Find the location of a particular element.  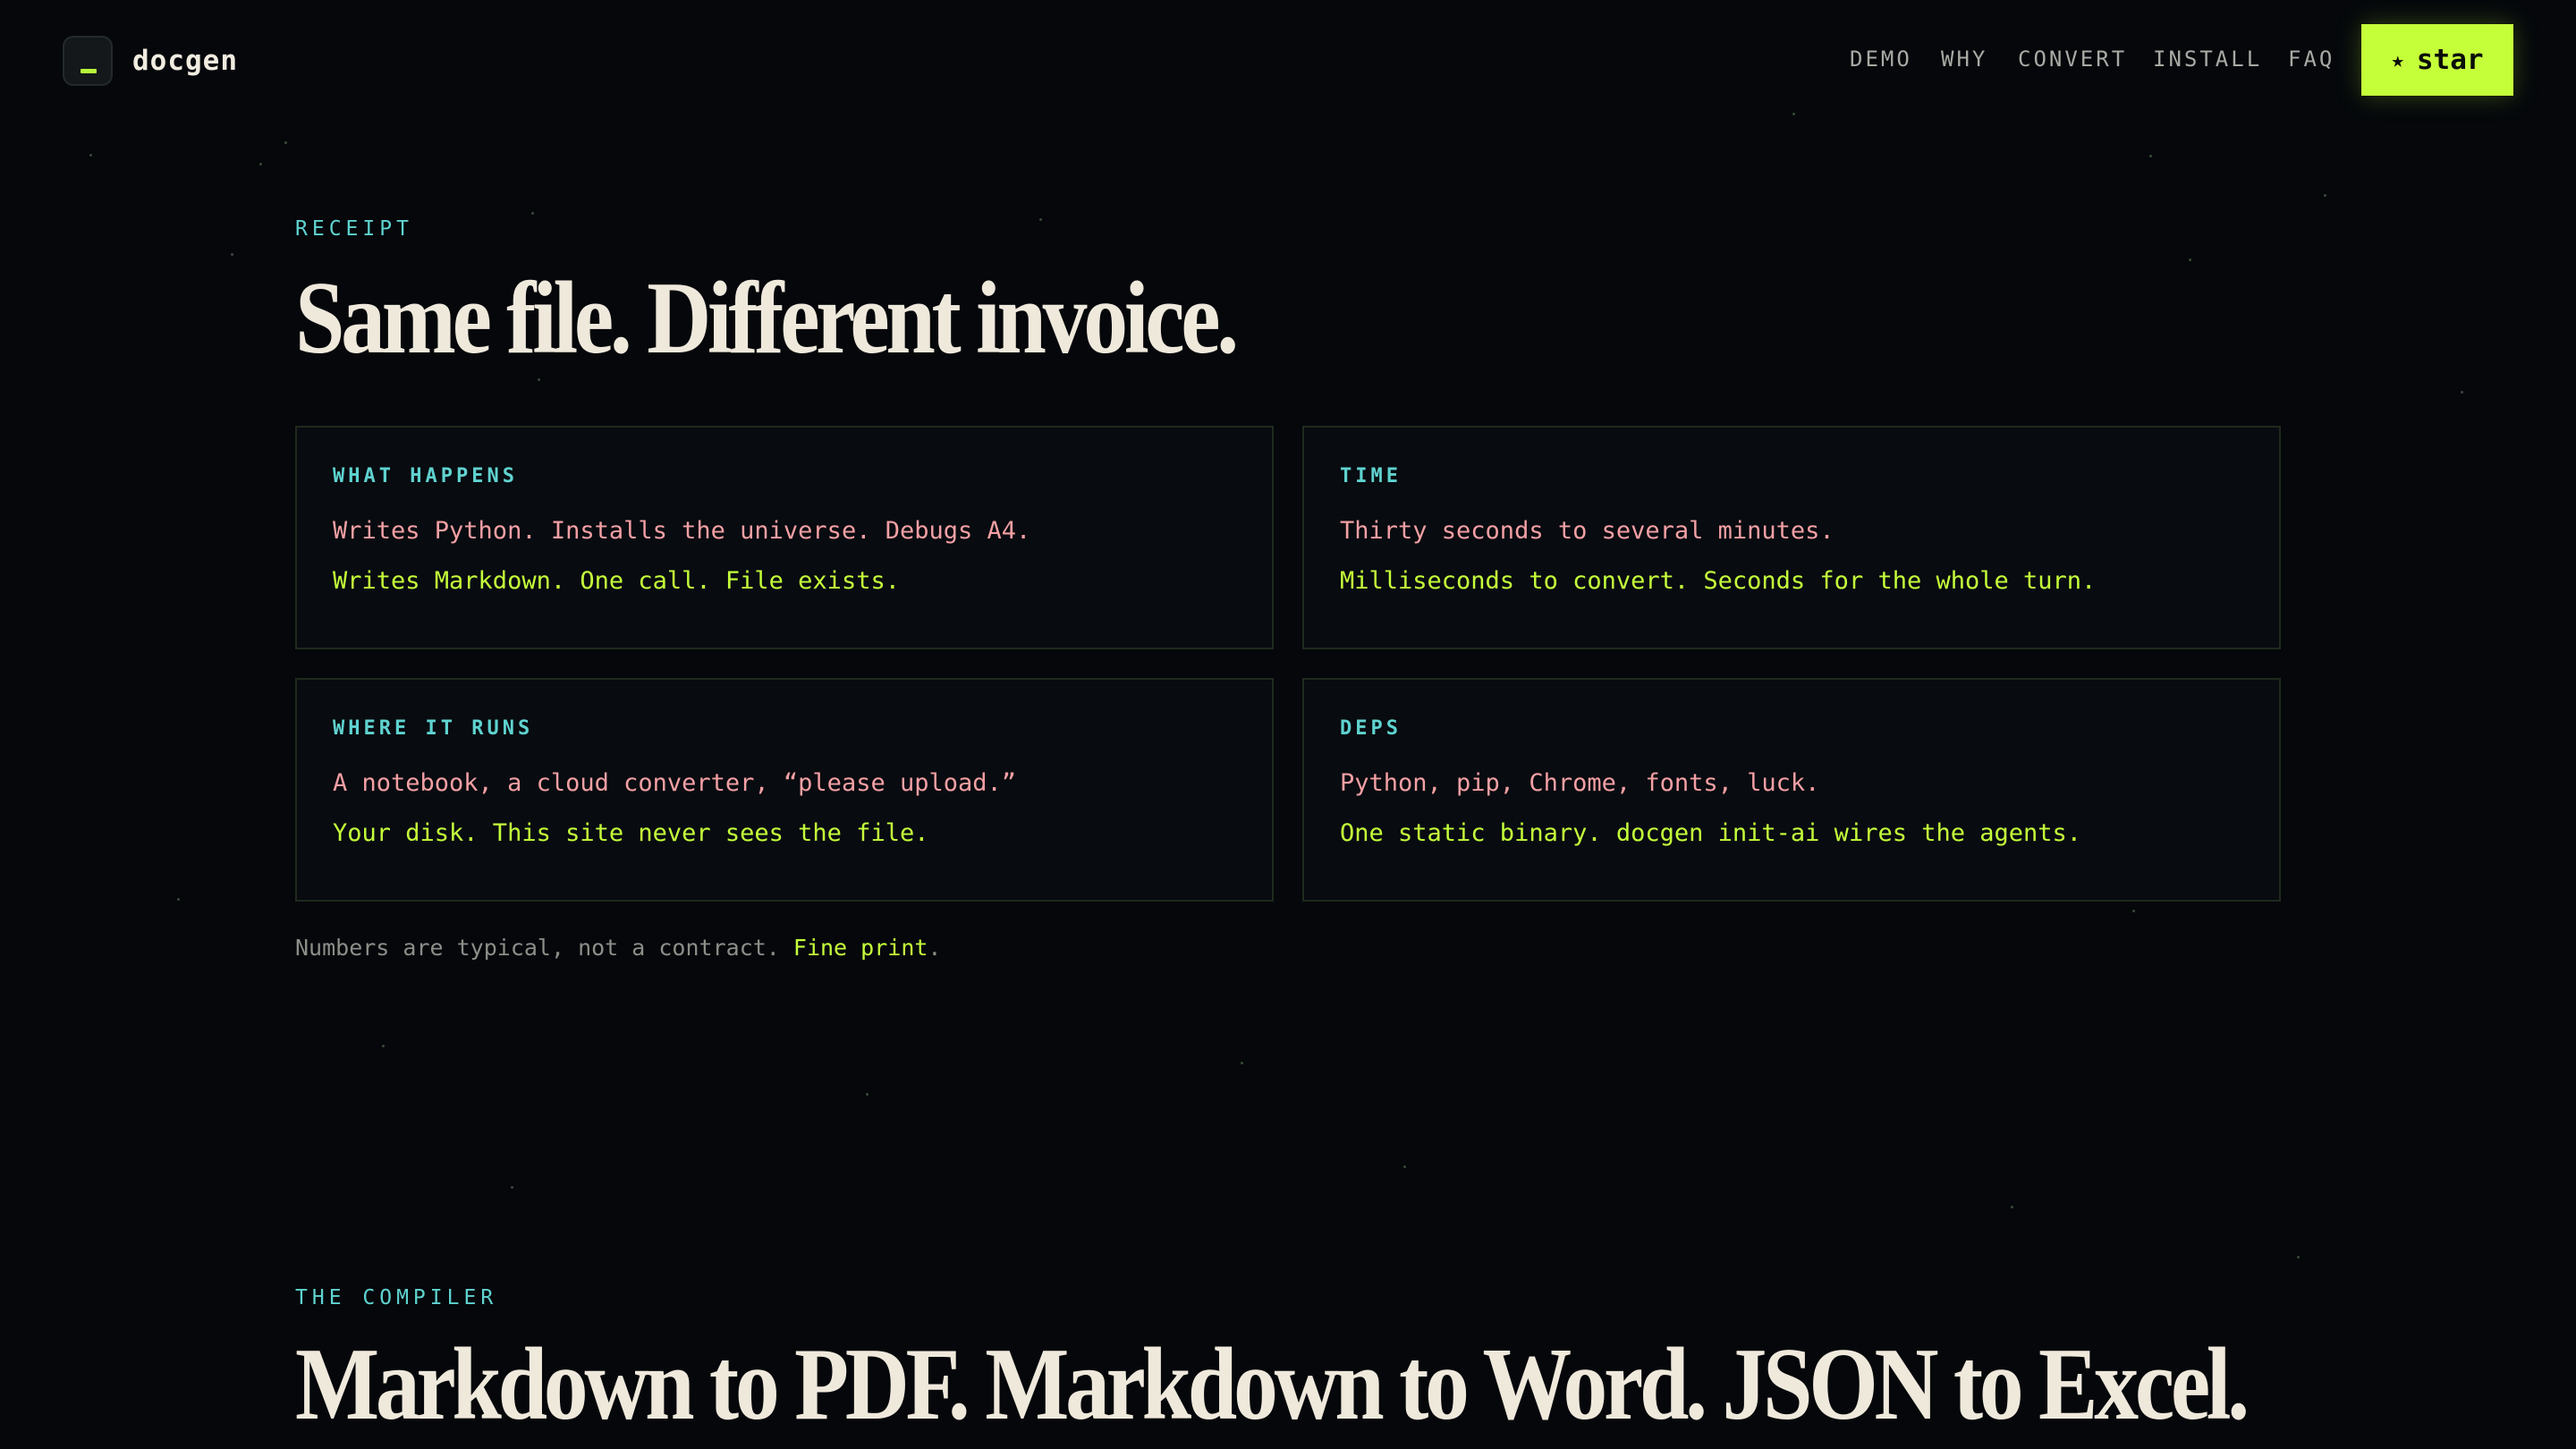

receipt-title: Same file. Different invoice. is located at coordinates (767, 318).